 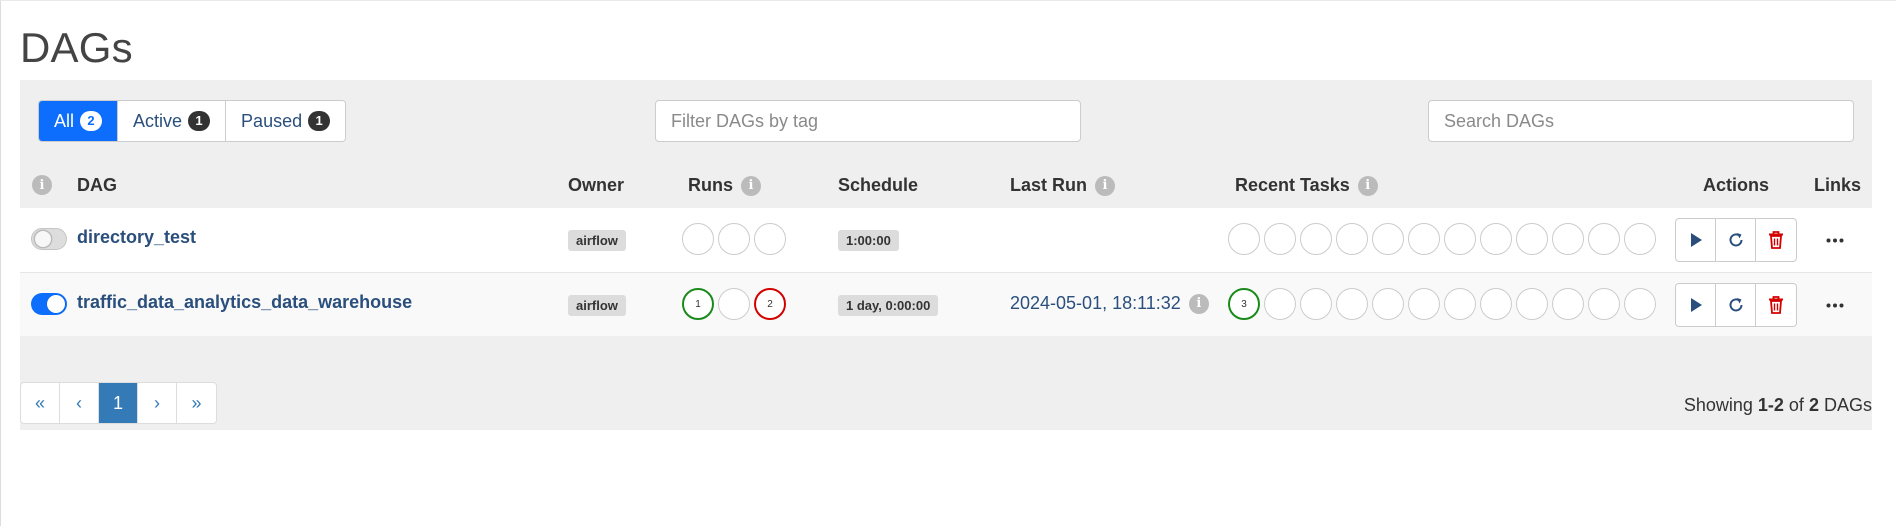 I want to click on search-dags-input, so click(x=1641, y=121).